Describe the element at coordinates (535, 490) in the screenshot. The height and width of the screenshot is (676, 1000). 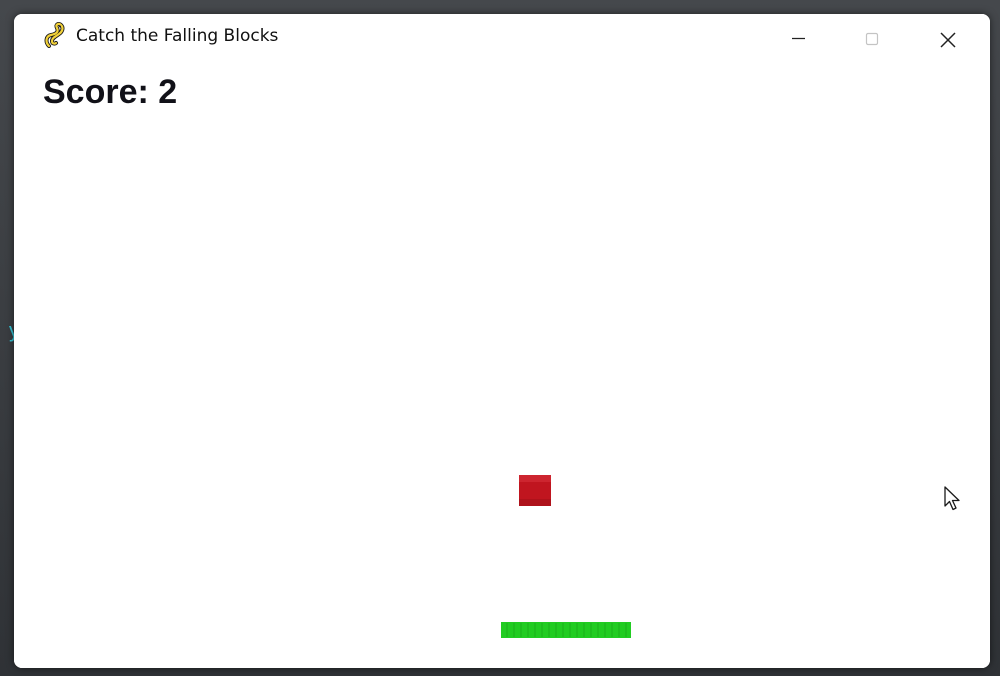
I see `falling-block` at that location.